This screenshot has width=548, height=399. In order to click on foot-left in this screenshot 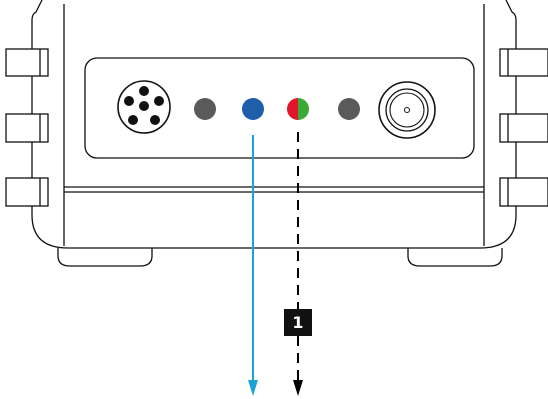, I will do `click(105, 257)`.